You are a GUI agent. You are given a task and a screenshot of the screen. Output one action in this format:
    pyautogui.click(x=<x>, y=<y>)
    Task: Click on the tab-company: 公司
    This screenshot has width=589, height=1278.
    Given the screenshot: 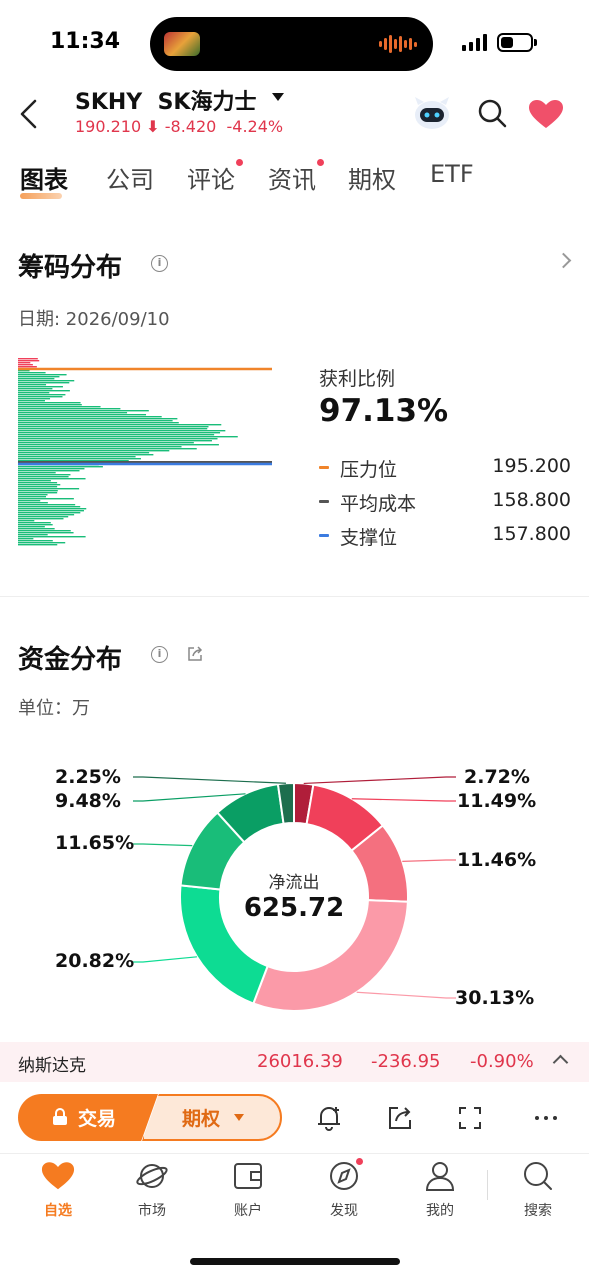 What is the action you would take?
    pyautogui.click(x=130, y=177)
    